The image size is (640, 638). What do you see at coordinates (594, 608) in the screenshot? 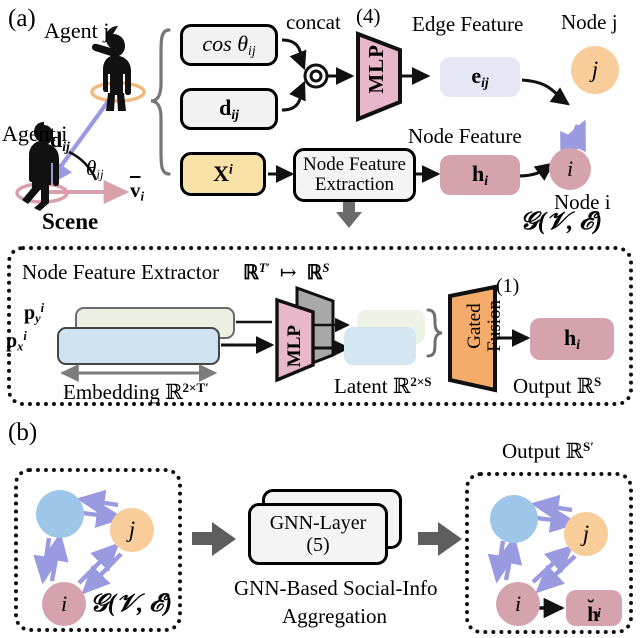
I see `output-h-tilde-box: ˘ h i` at bounding box center [594, 608].